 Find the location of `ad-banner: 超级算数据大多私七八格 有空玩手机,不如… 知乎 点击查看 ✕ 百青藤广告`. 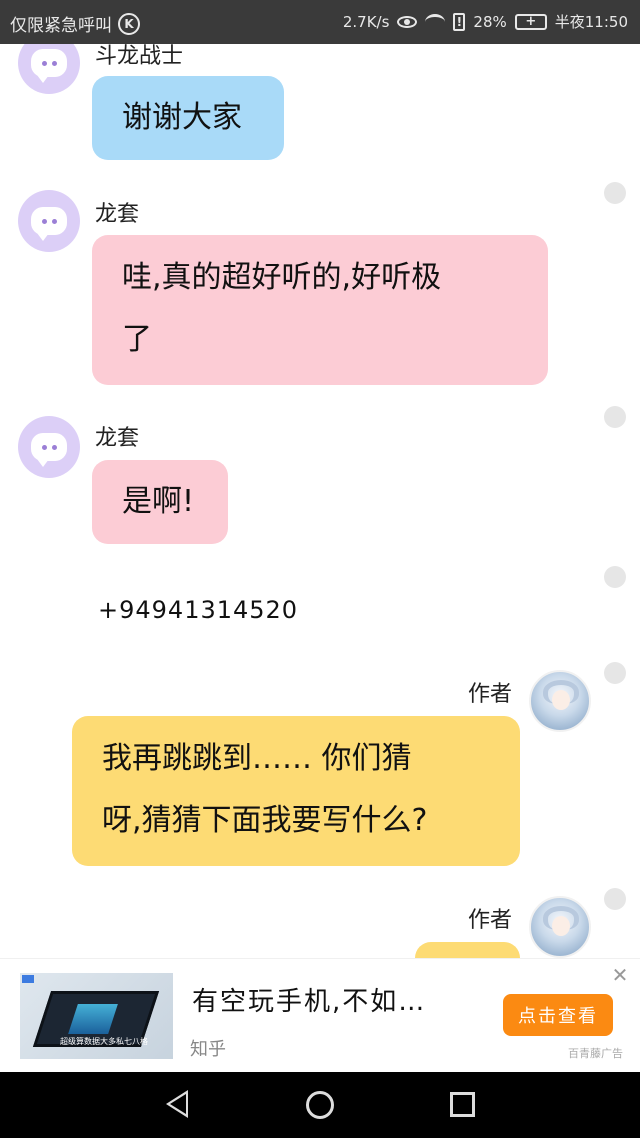

ad-banner: 超级算数据大多私七八格 有空玩手机,不如… 知乎 点击查看 ✕ 百青藤广告 is located at coordinates (320, 1015).